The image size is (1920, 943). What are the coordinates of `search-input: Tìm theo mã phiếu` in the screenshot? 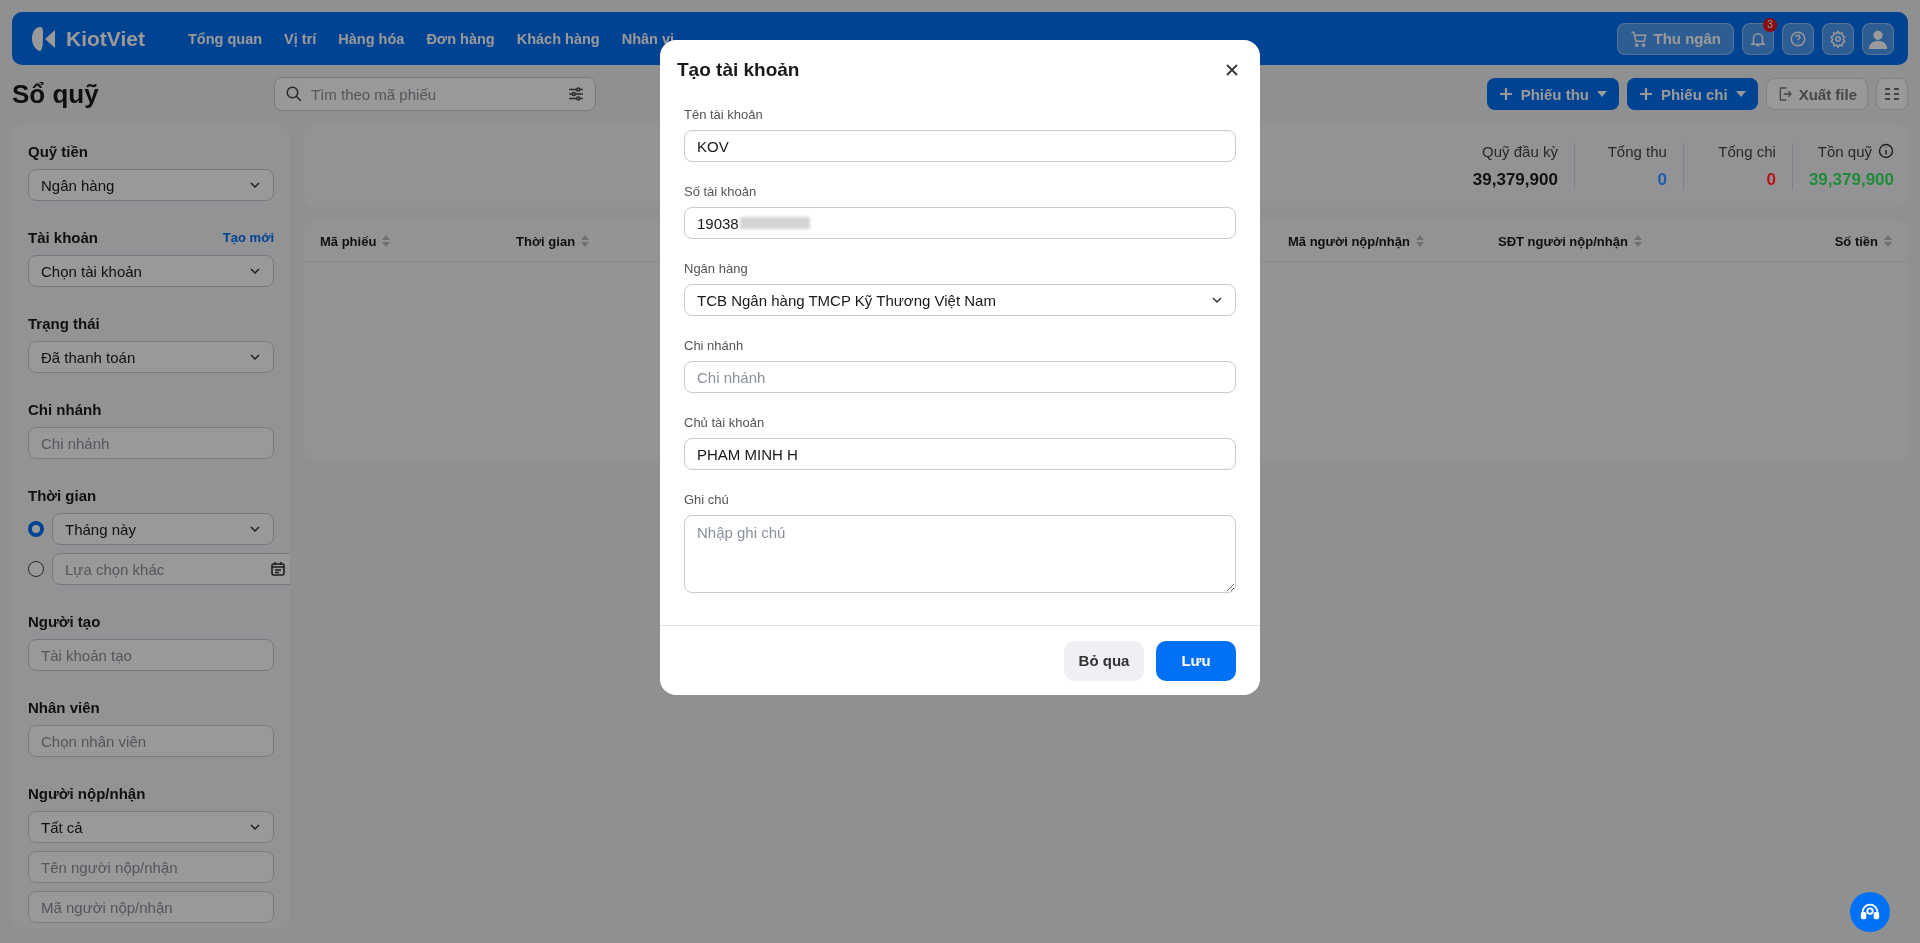 It's located at (435, 94).